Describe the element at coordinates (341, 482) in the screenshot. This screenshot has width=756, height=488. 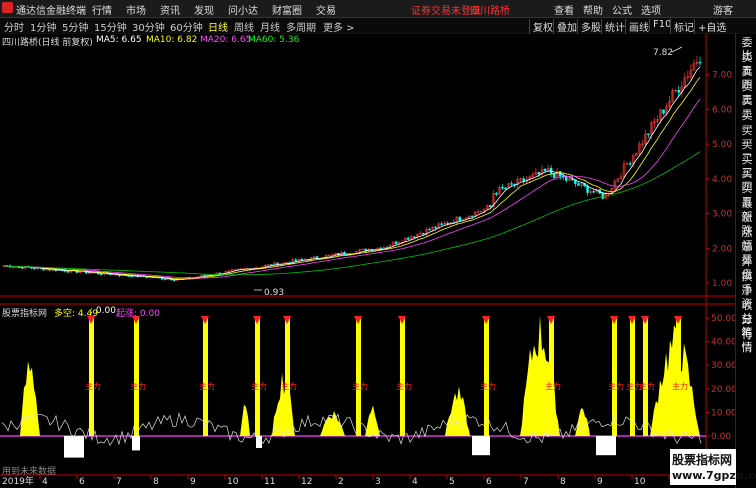
I see `month-label: 2` at that location.